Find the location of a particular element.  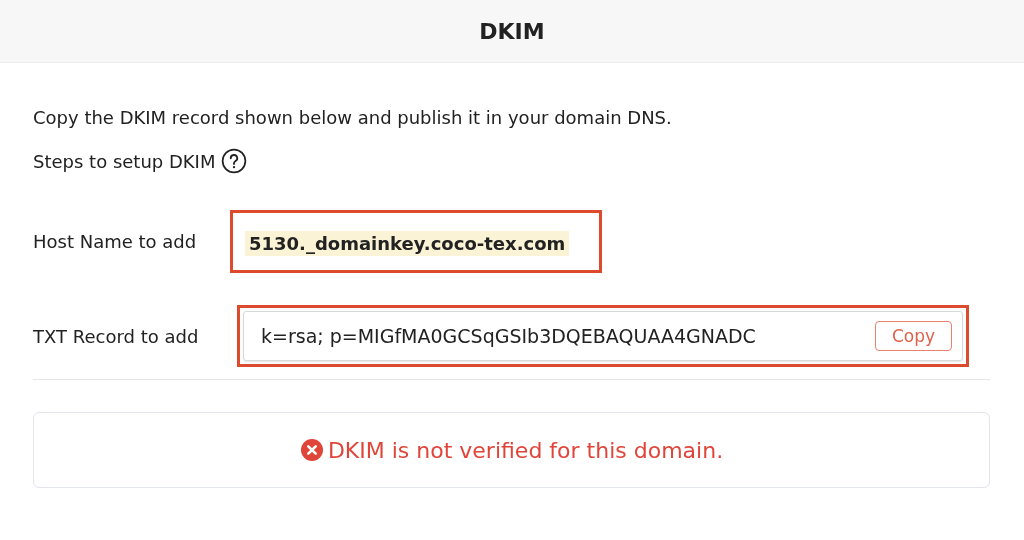

instruction-text: Copy the DKIM record shown below and publish it in your domain DNS. is located at coordinates (353, 117).